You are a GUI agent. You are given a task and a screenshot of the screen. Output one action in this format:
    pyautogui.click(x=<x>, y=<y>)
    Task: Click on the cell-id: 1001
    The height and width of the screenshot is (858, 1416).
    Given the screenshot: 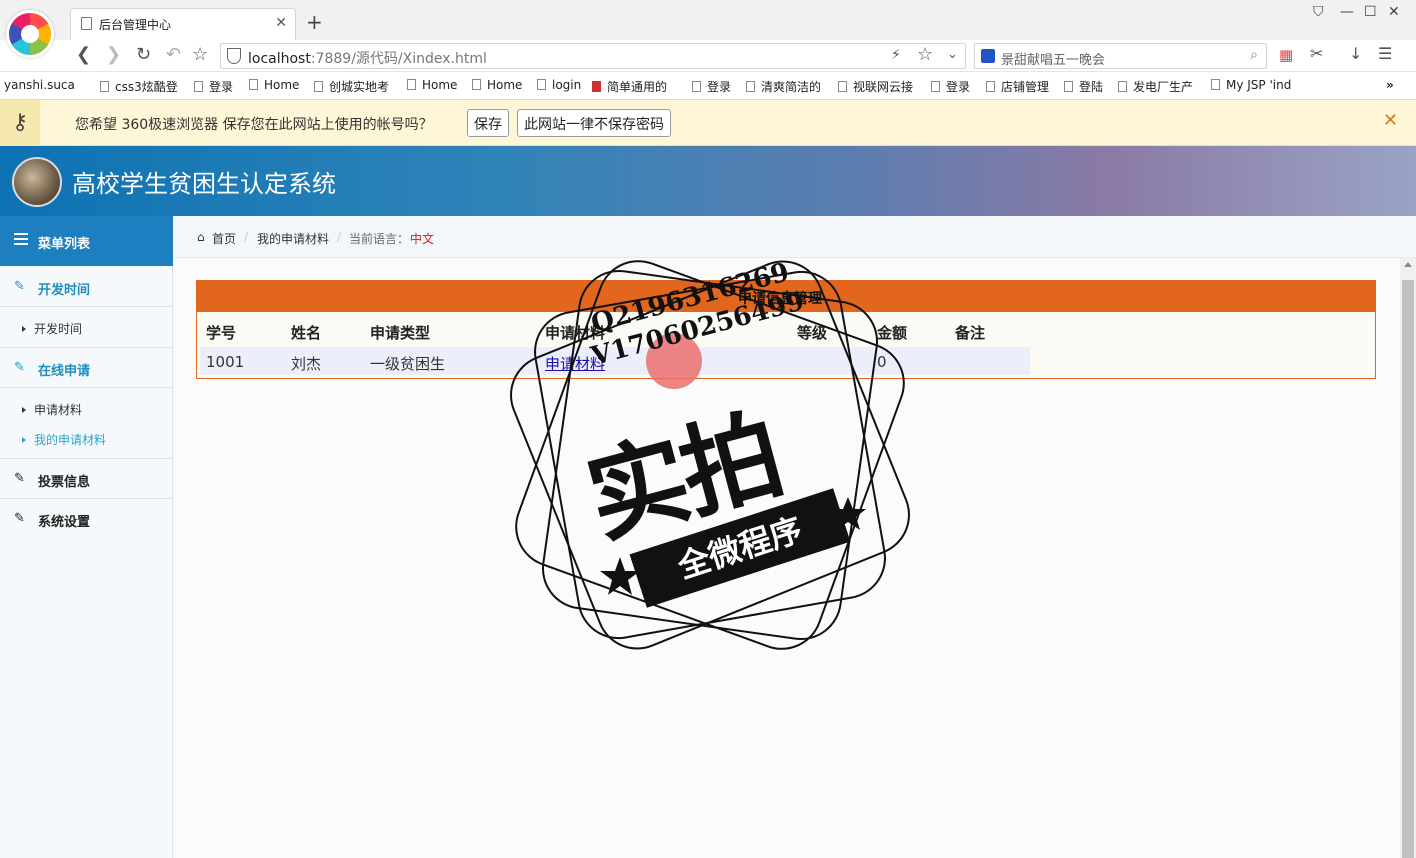 What is the action you would take?
    pyautogui.click(x=225, y=362)
    